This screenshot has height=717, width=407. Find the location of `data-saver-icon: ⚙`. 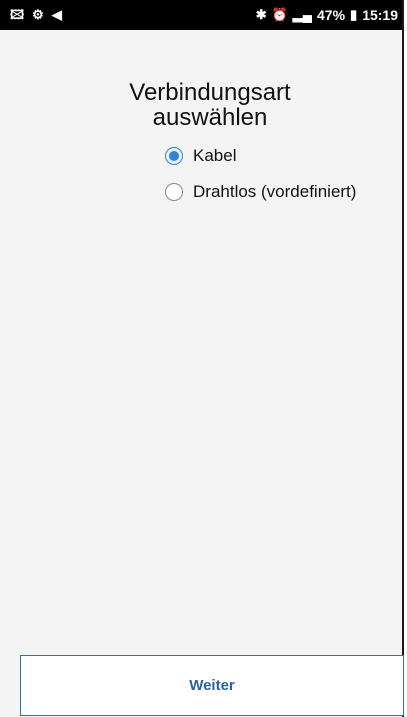

data-saver-icon: ⚙ is located at coordinates (38, 14).